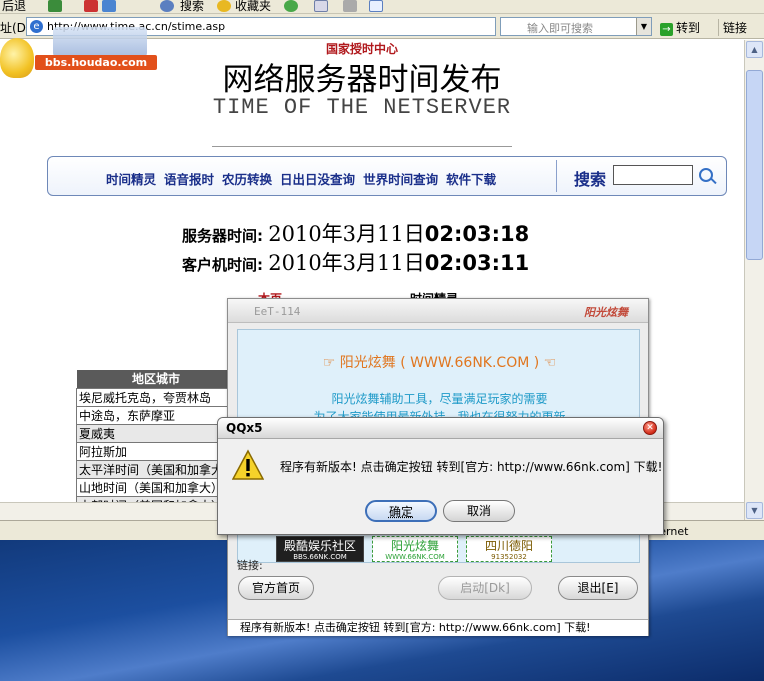 The image size is (764, 681). Describe the element at coordinates (438, 311) in the screenshot. I see `game-title-bar: EeT-114 阳光炫舞` at that location.